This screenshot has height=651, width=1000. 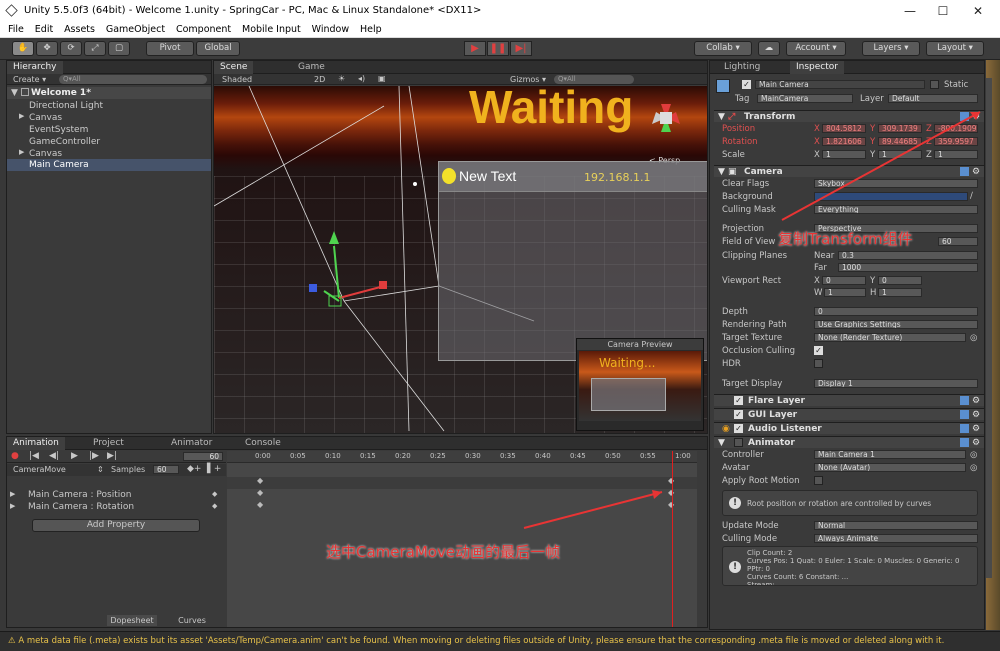 What do you see at coordinates (192, 620) in the screenshot?
I see `curves-tab: Curves` at bounding box center [192, 620].